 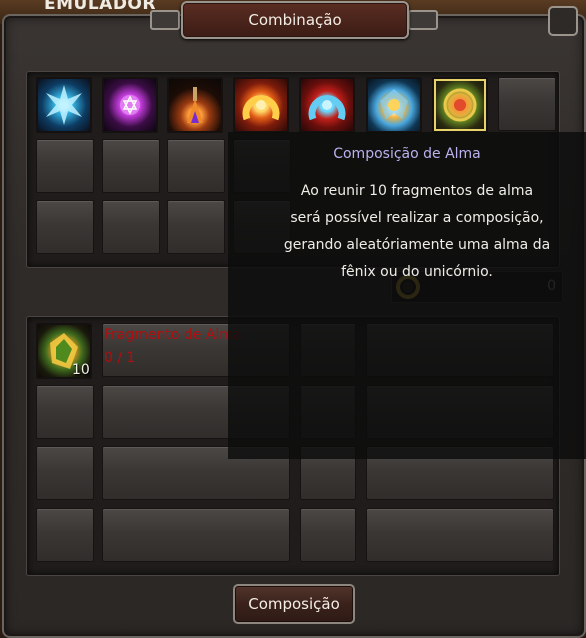 I want to click on tooltip-title: Composição de Alma, so click(x=407, y=154).